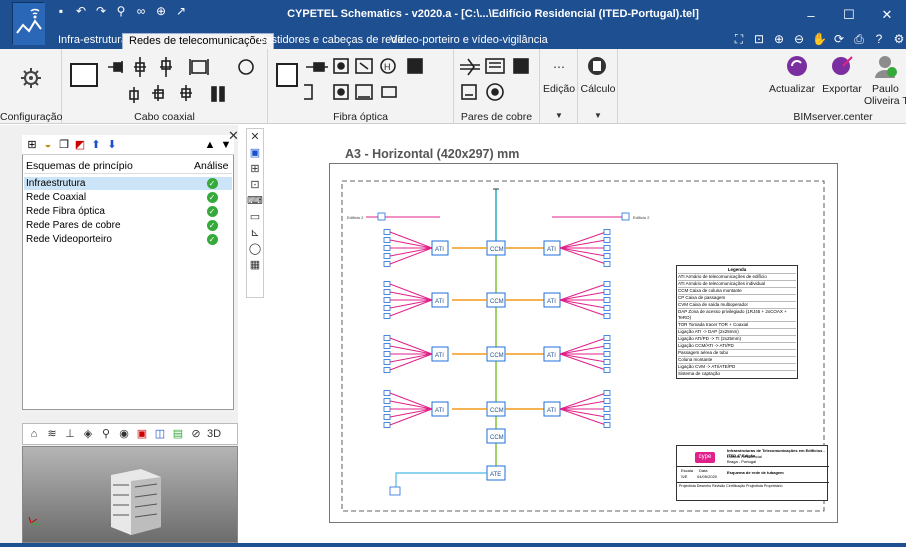  What do you see at coordinates (255, 153) in the screenshot?
I see `select-rect-icon: ▣` at bounding box center [255, 153].